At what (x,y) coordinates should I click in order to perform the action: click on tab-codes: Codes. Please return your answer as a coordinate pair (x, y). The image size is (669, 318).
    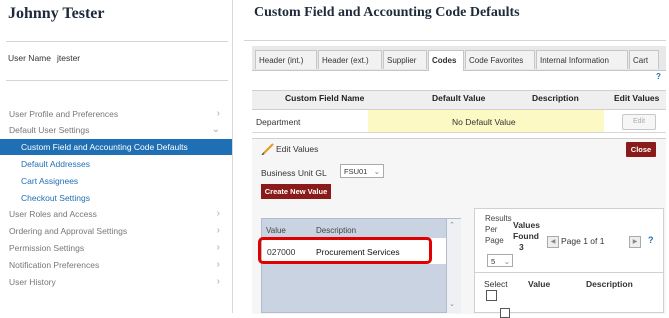
    Looking at the image, I should click on (446, 60).